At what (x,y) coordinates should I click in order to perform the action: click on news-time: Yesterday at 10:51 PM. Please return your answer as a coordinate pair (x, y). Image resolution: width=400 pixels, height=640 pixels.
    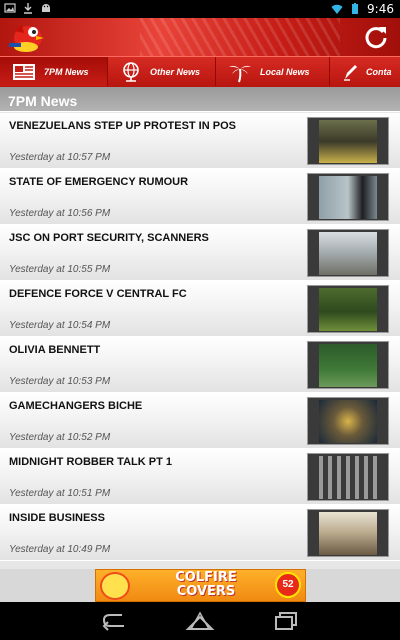
    Looking at the image, I should click on (60, 493).